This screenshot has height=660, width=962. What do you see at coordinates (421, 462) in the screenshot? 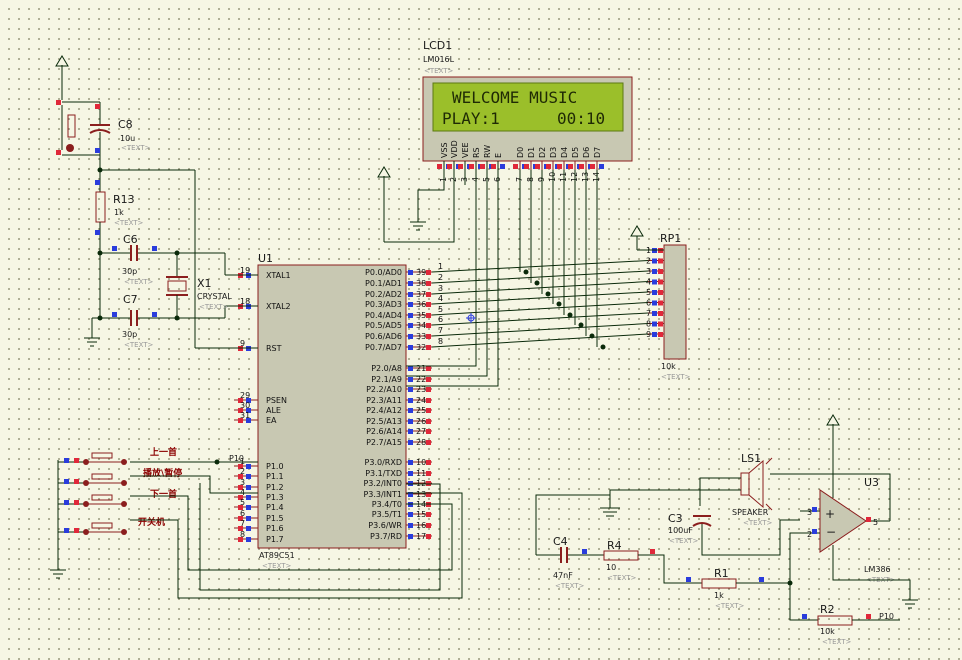
I see `mcu-right-pin-num: 10` at bounding box center [421, 462].